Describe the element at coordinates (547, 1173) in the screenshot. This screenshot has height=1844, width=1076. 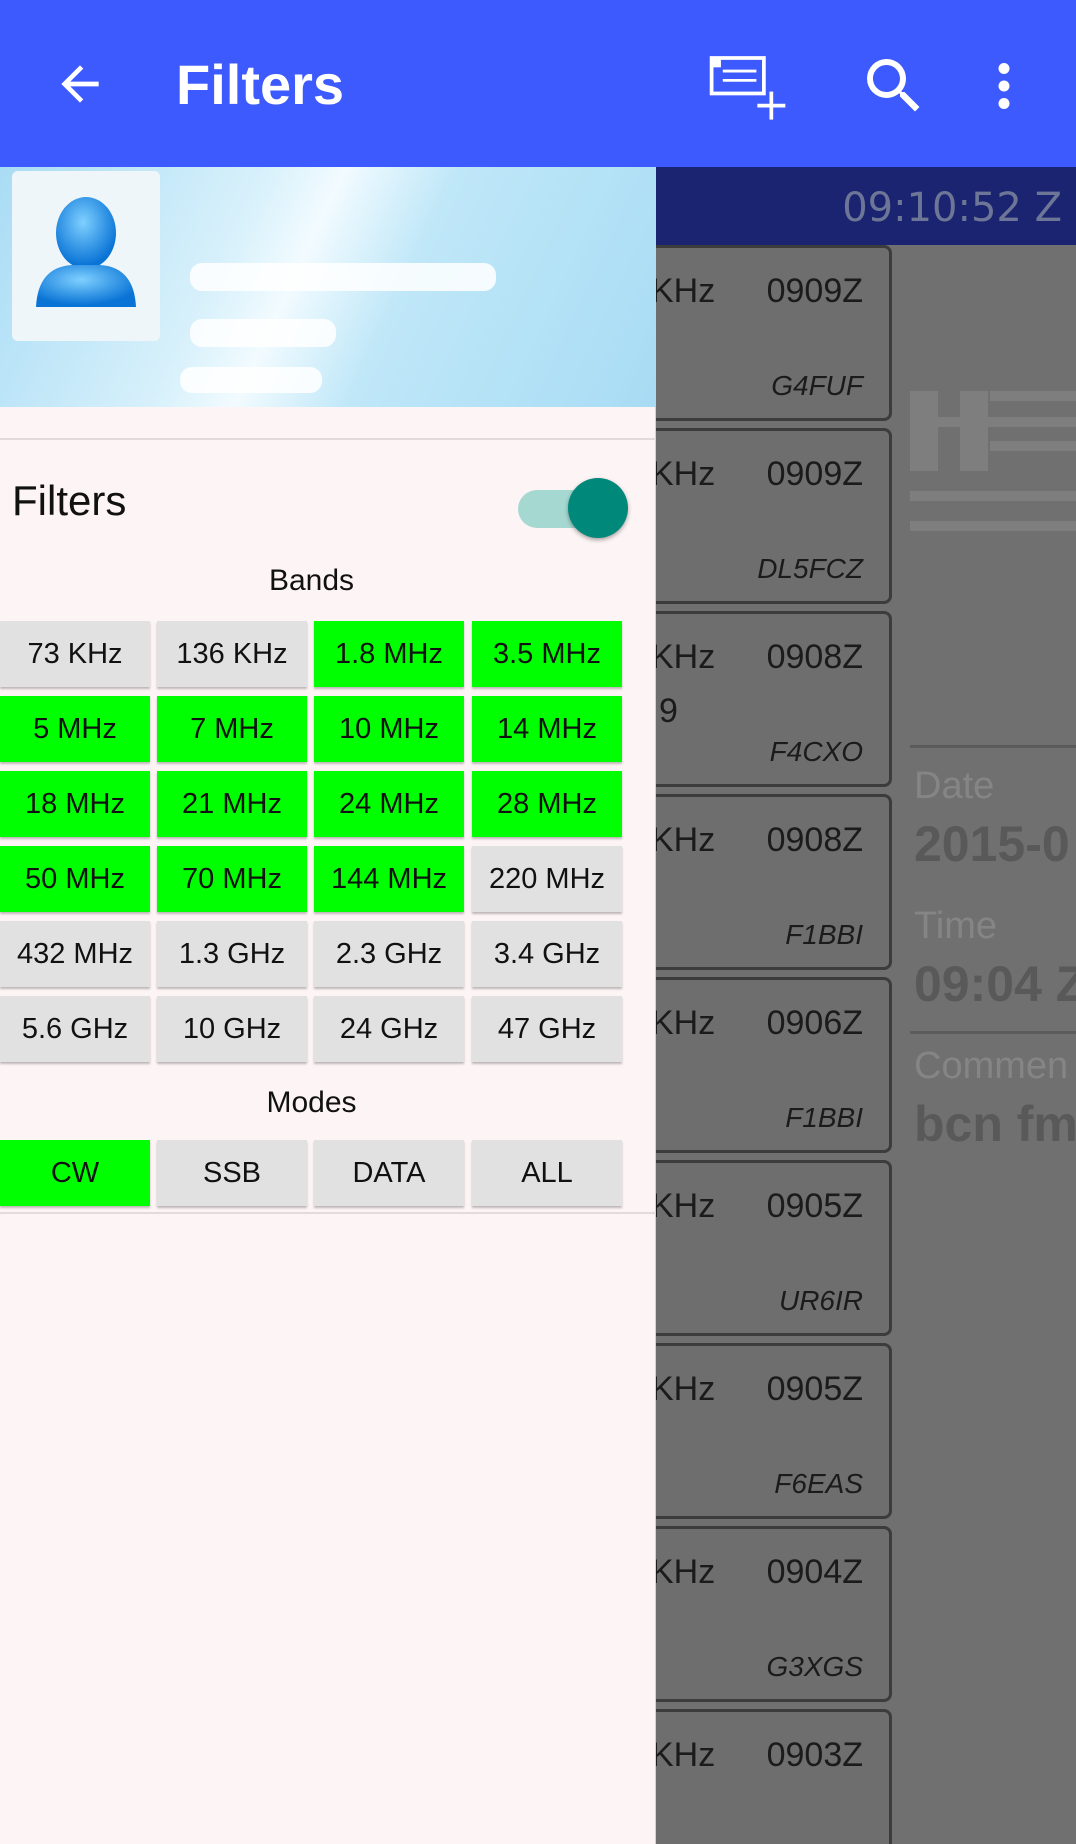
I see `mode-button-all: ALL` at that location.